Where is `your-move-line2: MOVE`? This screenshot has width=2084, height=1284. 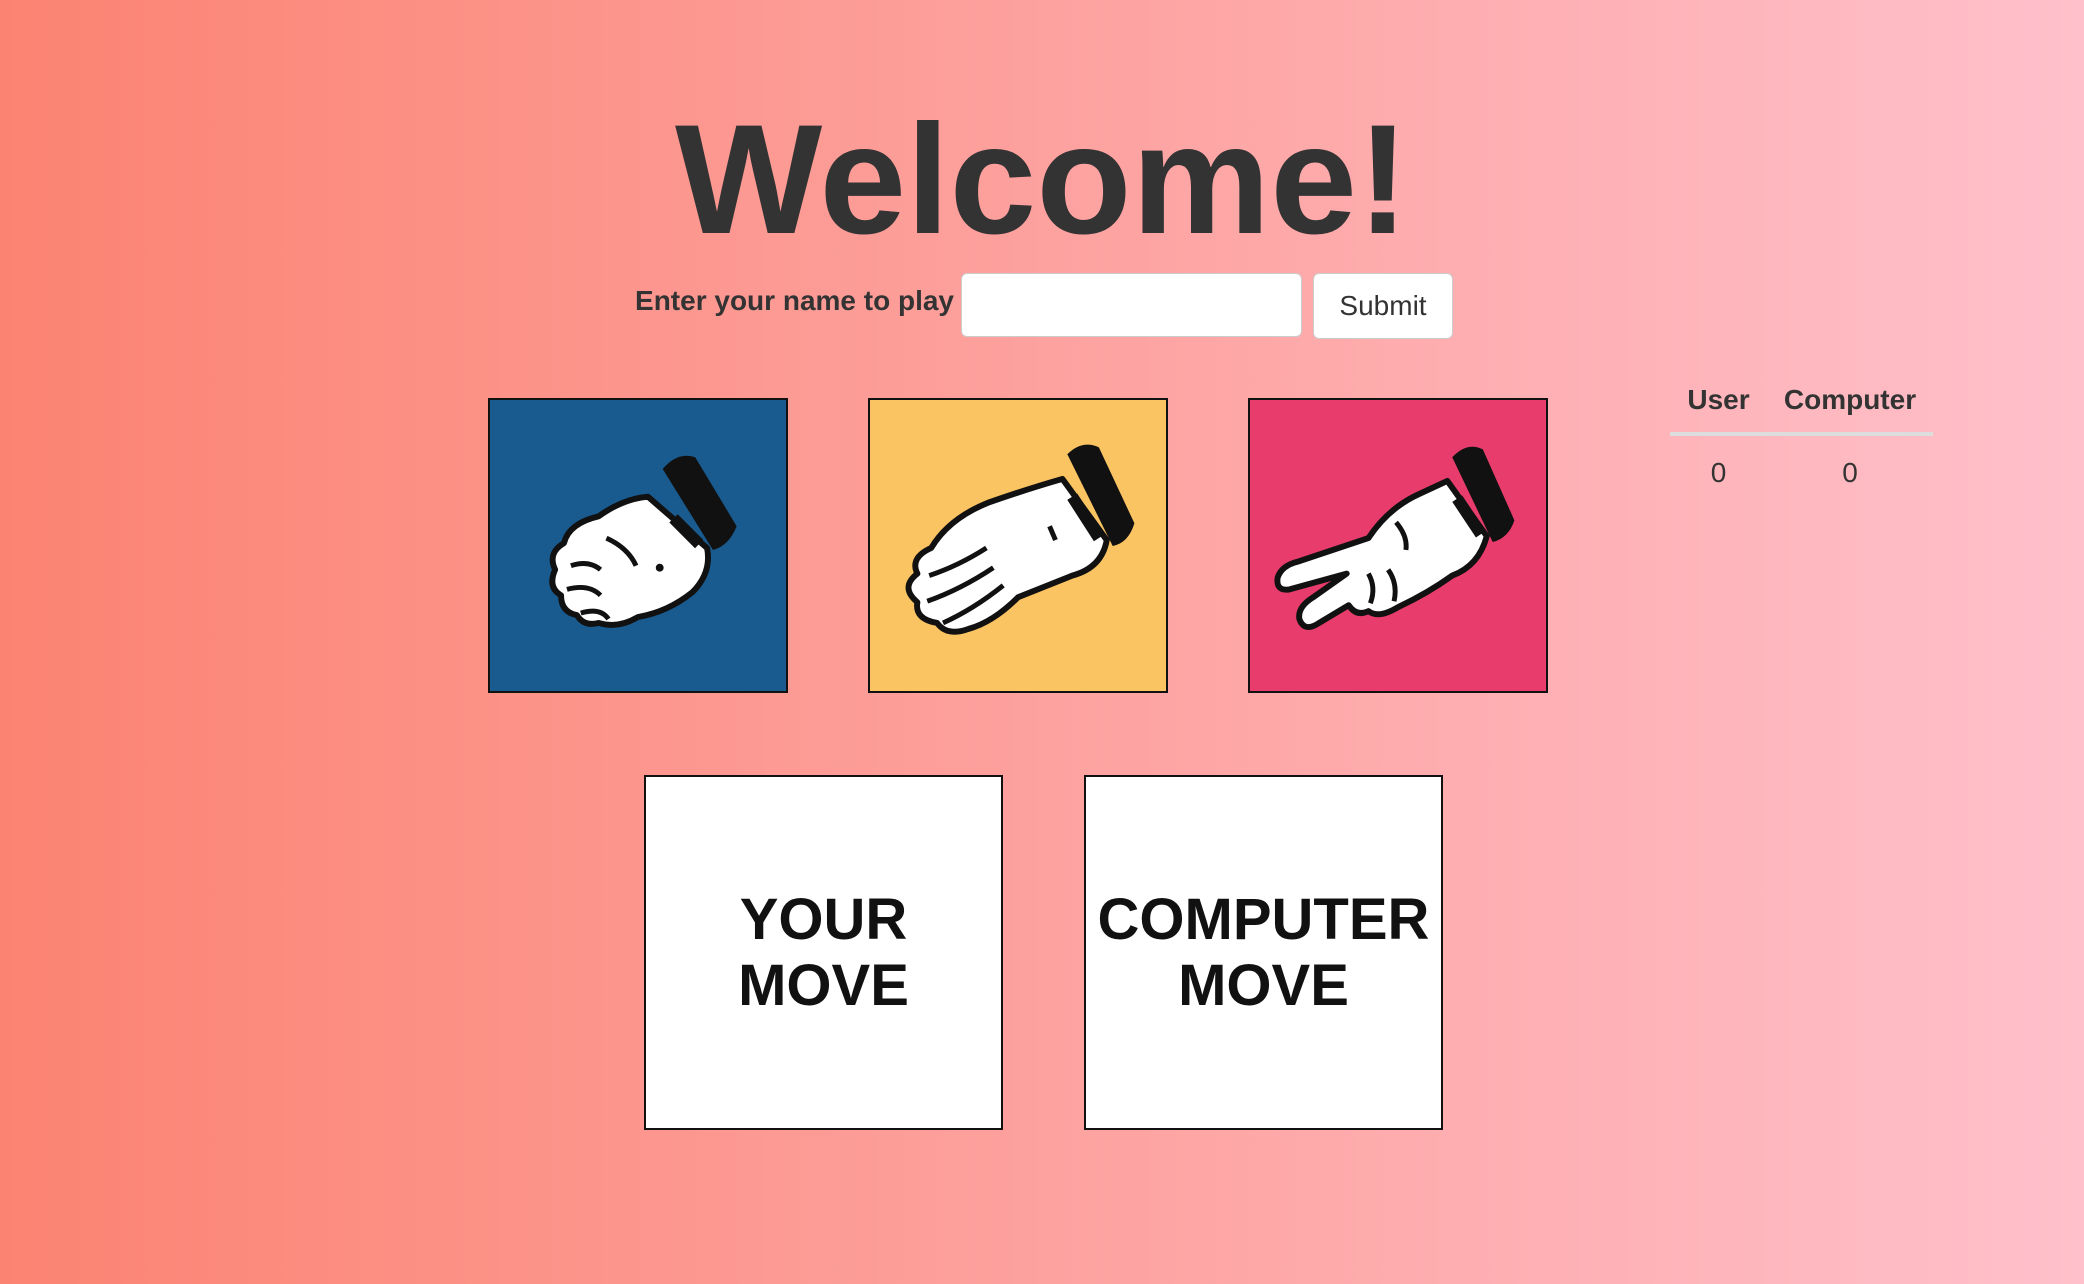 your-move-line2: MOVE is located at coordinates (823, 985).